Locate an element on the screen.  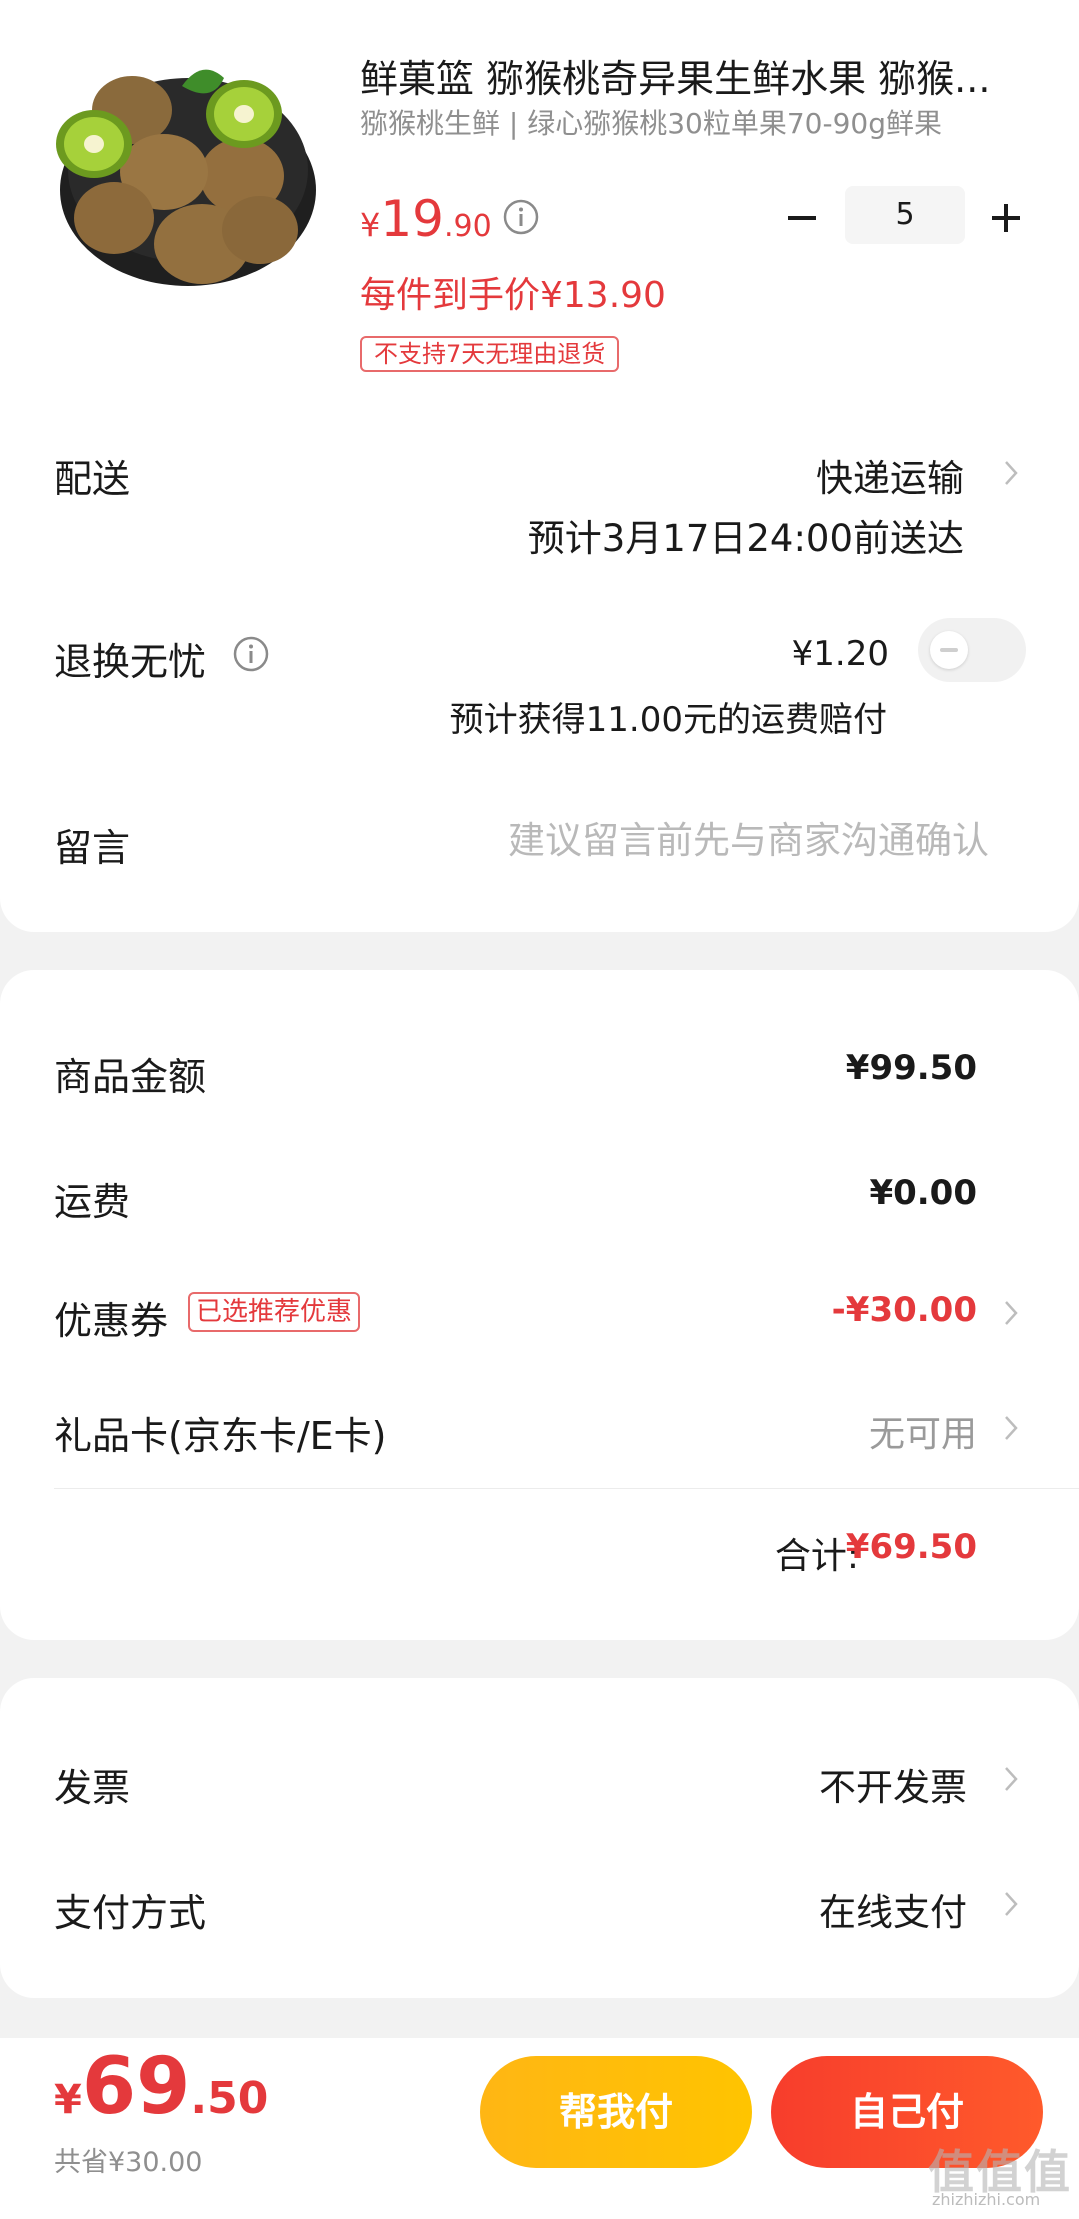
quantity-minus-button is located at coordinates (802, 218).